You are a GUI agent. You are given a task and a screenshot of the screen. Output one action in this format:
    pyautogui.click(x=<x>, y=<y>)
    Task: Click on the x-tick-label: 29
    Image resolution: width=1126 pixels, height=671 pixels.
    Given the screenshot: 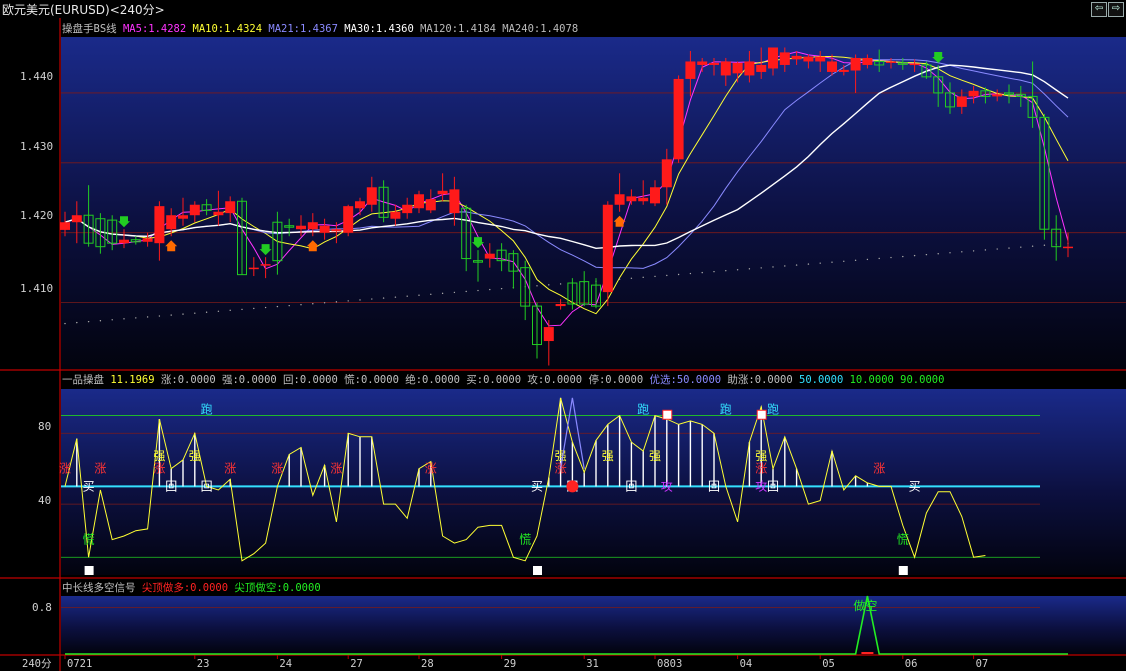 What is the action you would take?
    pyautogui.click(x=510, y=664)
    